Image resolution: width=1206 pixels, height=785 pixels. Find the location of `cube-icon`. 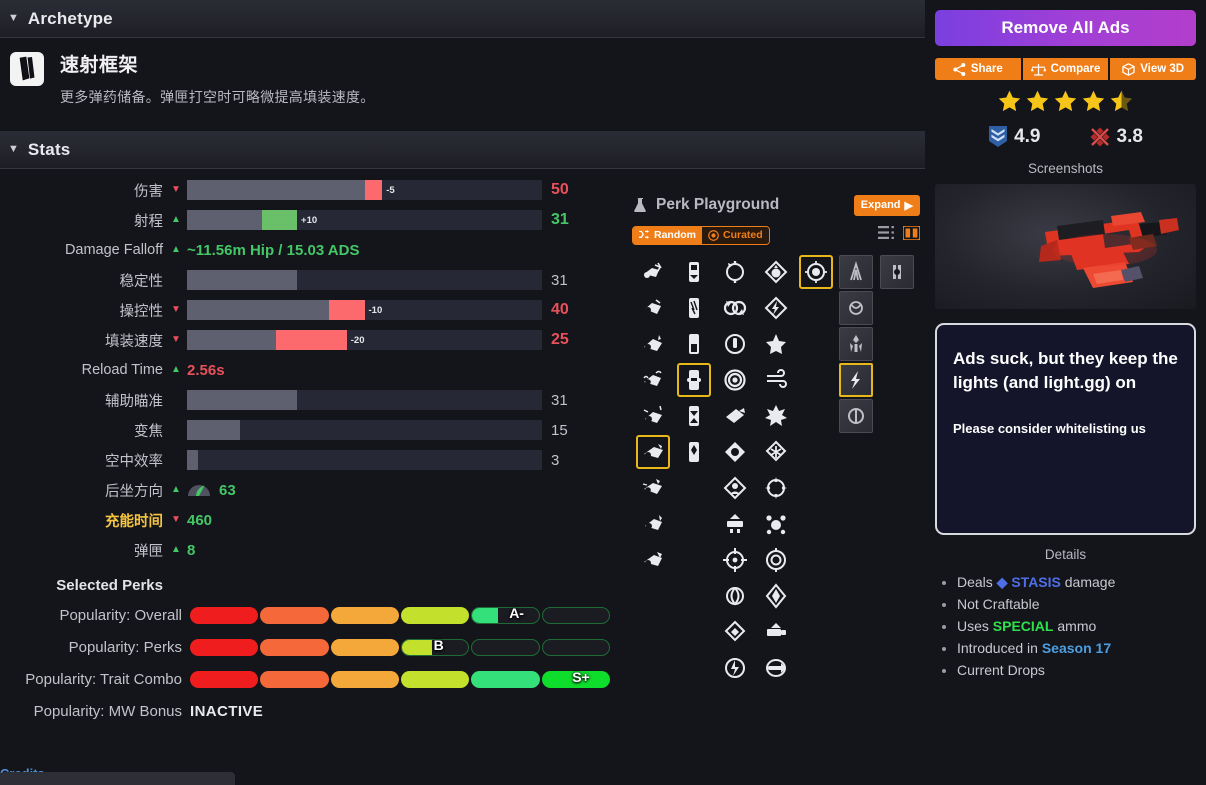

cube-icon is located at coordinates (1128, 69).